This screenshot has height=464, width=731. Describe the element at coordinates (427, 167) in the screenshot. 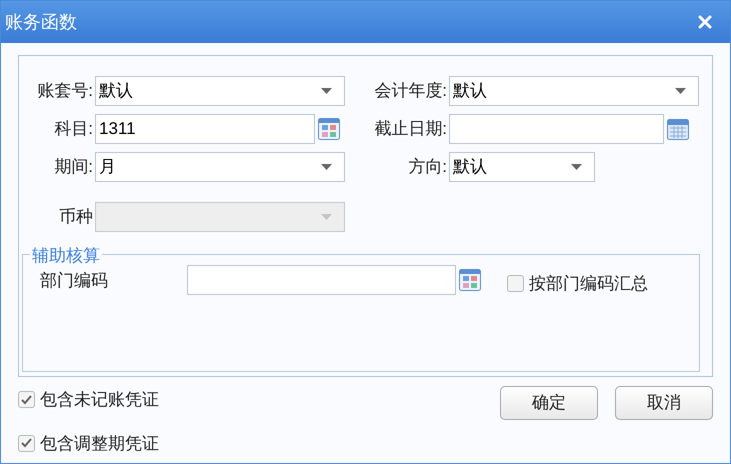

I see `field-label: 方向:` at that location.